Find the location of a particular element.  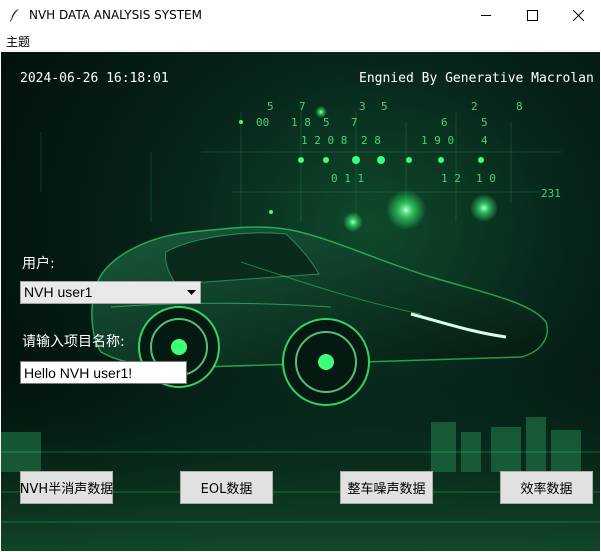

menu-bar: 主题 is located at coordinates (300, 40).